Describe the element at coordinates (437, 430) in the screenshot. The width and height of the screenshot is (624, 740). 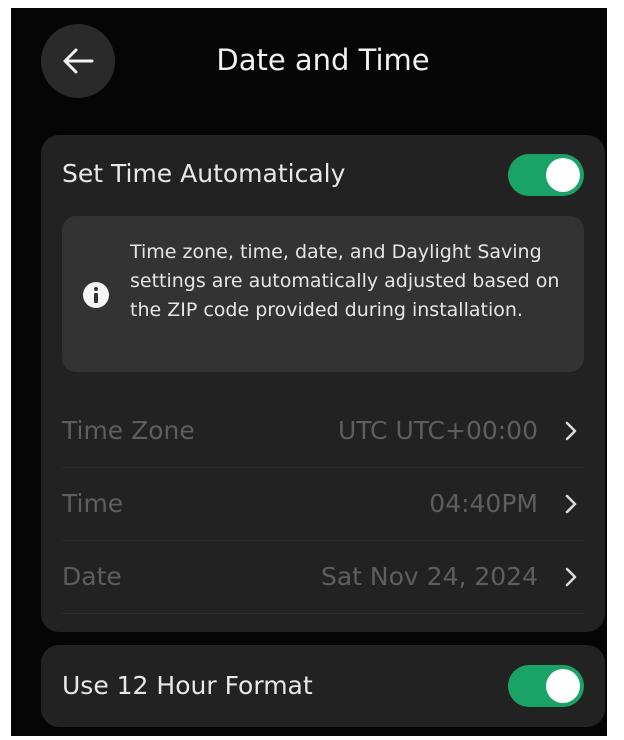
I see `time-zone-value: UTC UTC+00:00` at that location.